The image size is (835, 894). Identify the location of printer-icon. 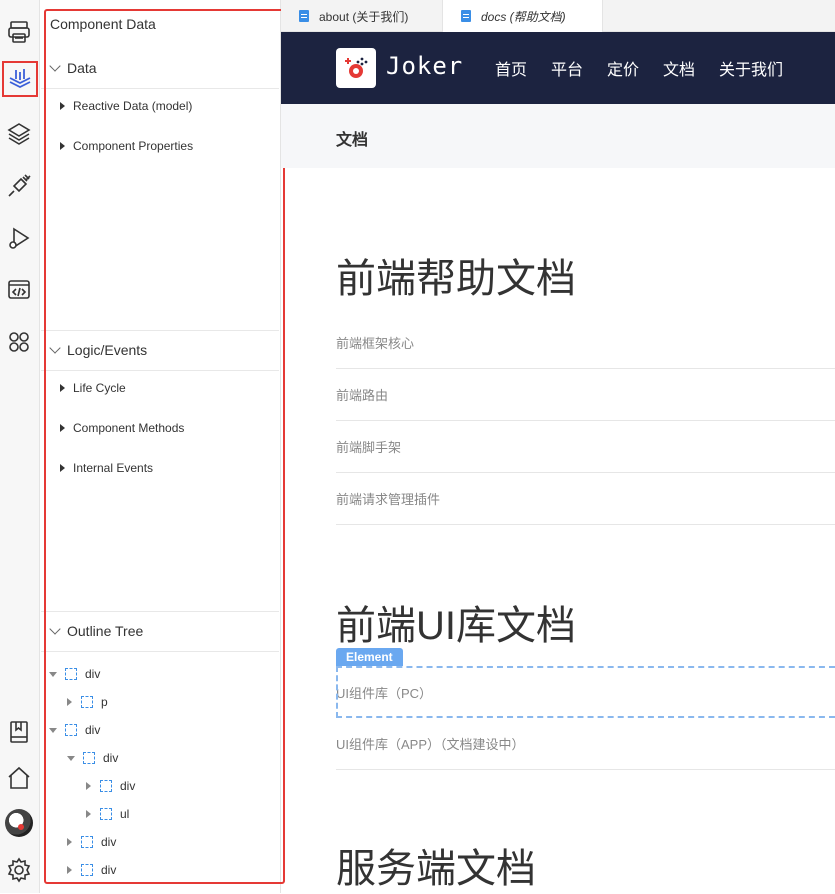
(19, 32).